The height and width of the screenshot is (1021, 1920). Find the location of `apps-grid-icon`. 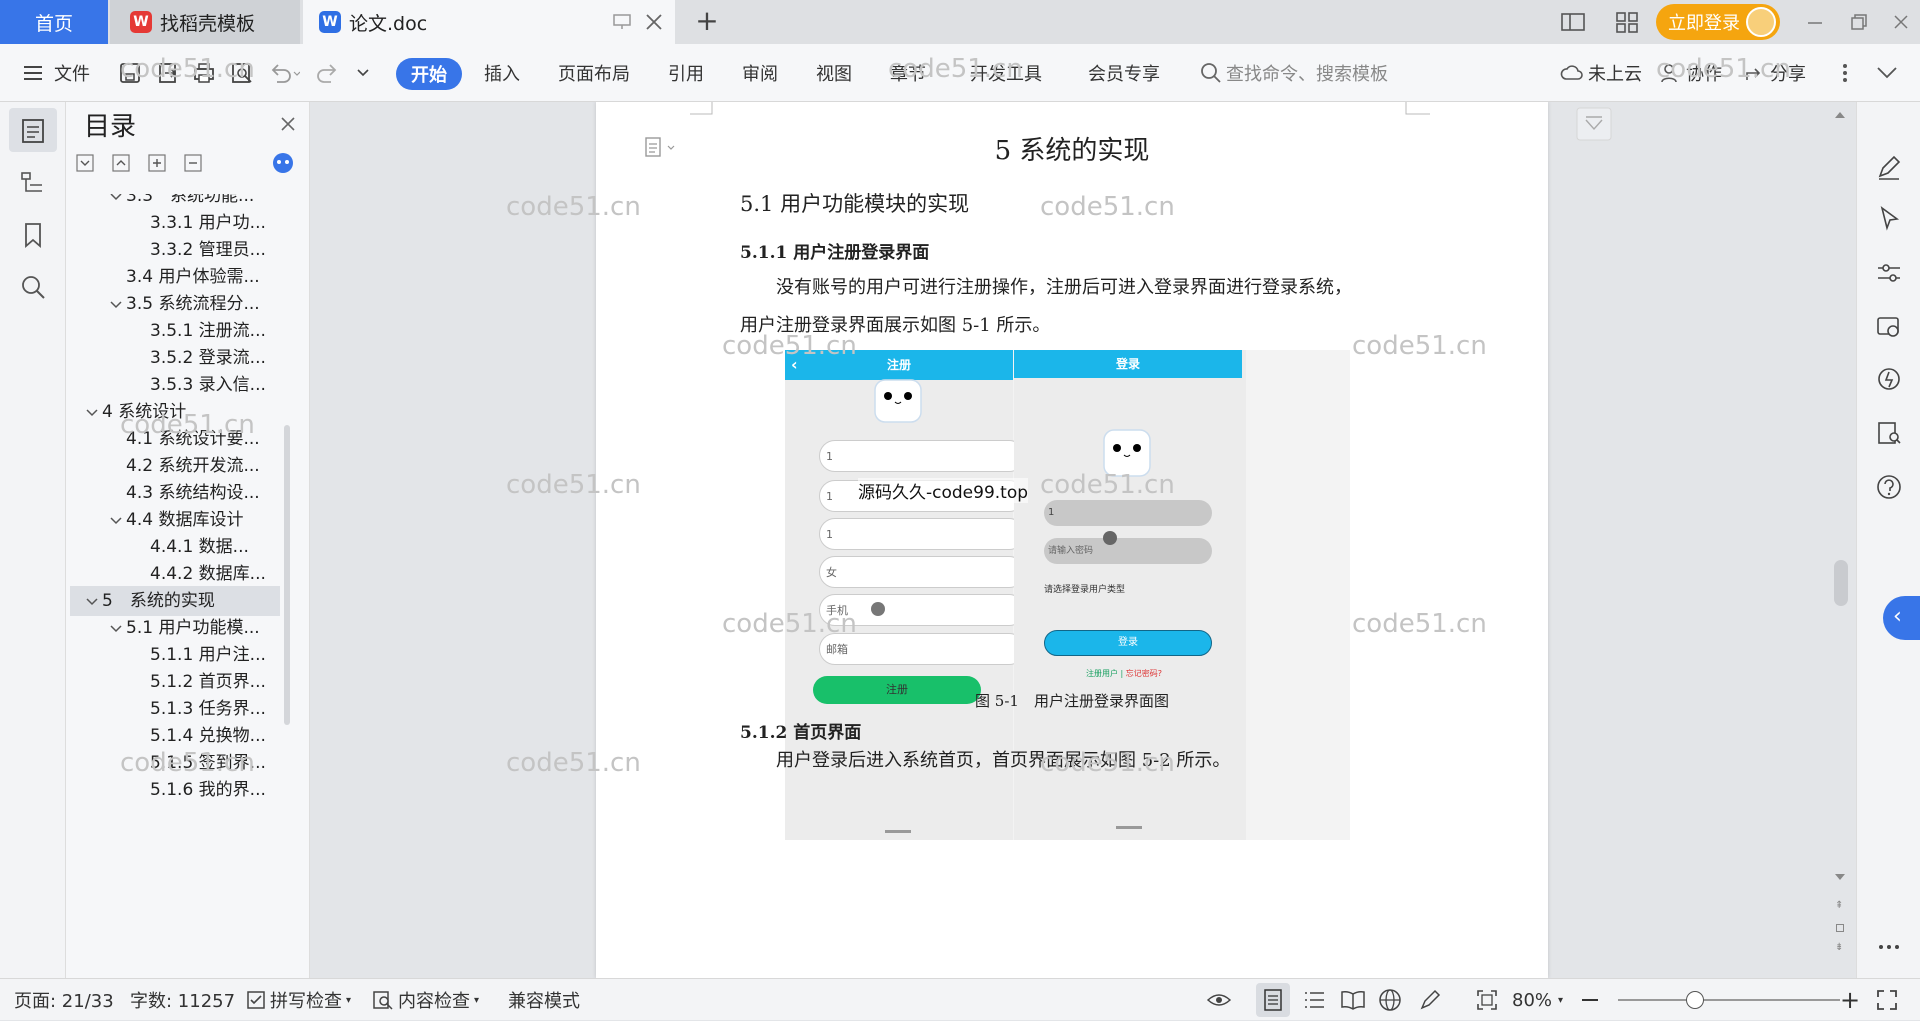

apps-grid-icon is located at coordinates (1627, 22).